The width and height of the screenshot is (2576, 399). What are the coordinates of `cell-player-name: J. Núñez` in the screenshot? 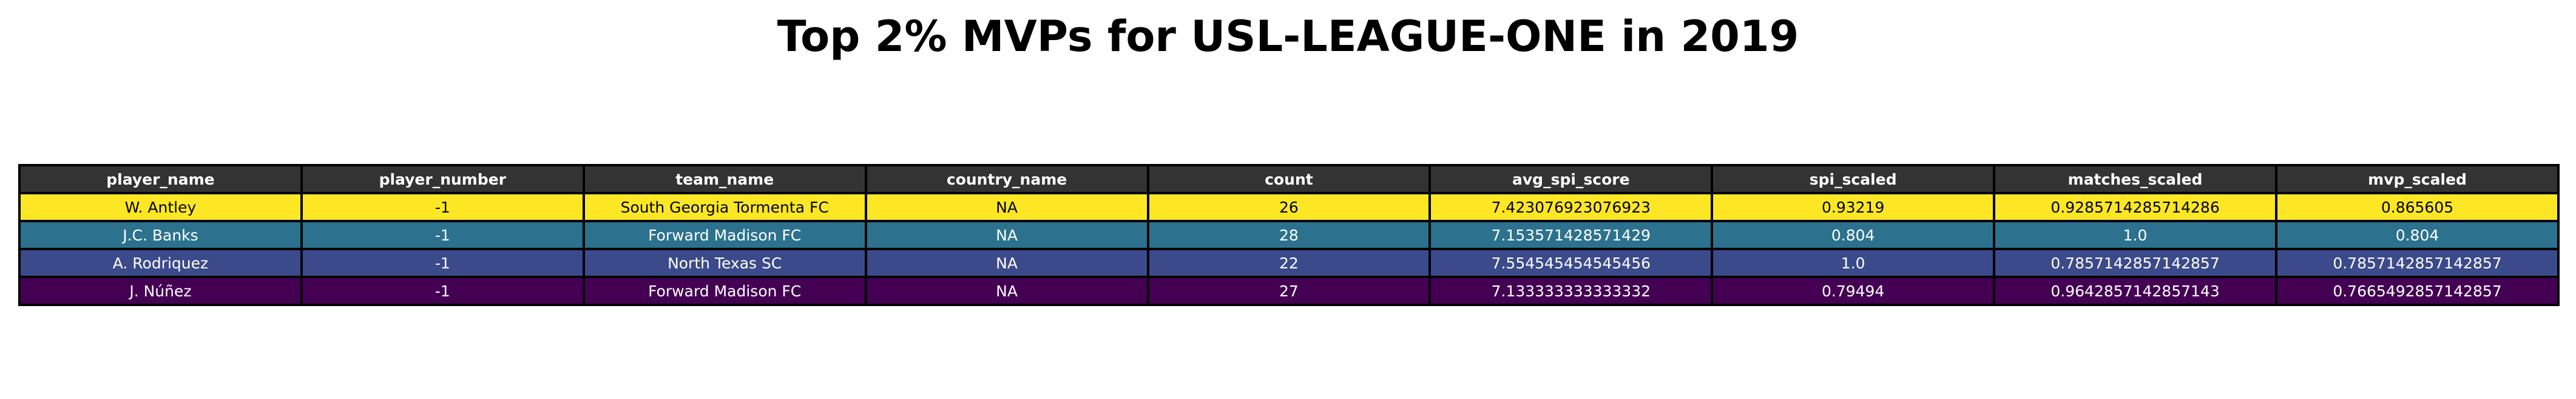 It's located at (160, 291).